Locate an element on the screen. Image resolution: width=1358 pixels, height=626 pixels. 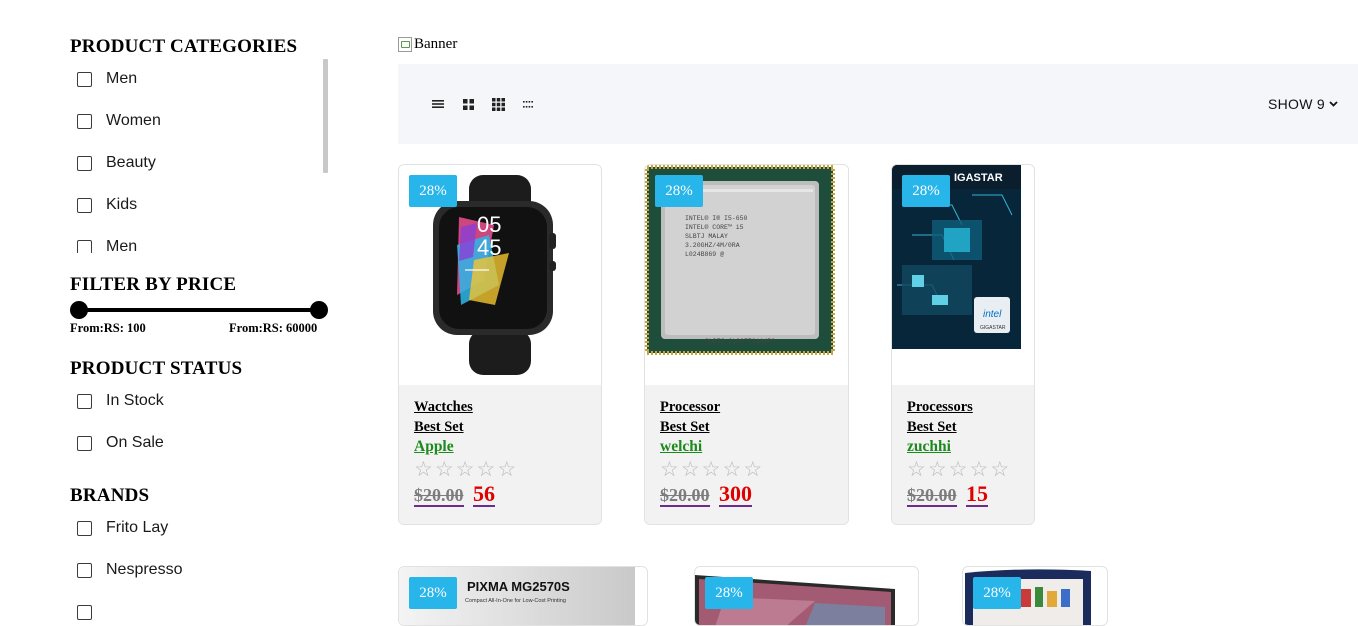
banner-alt-text: Banner is located at coordinates (436, 44).